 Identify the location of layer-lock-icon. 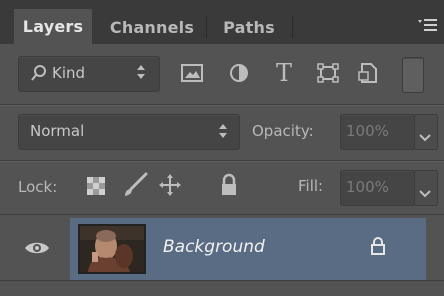
(378, 248).